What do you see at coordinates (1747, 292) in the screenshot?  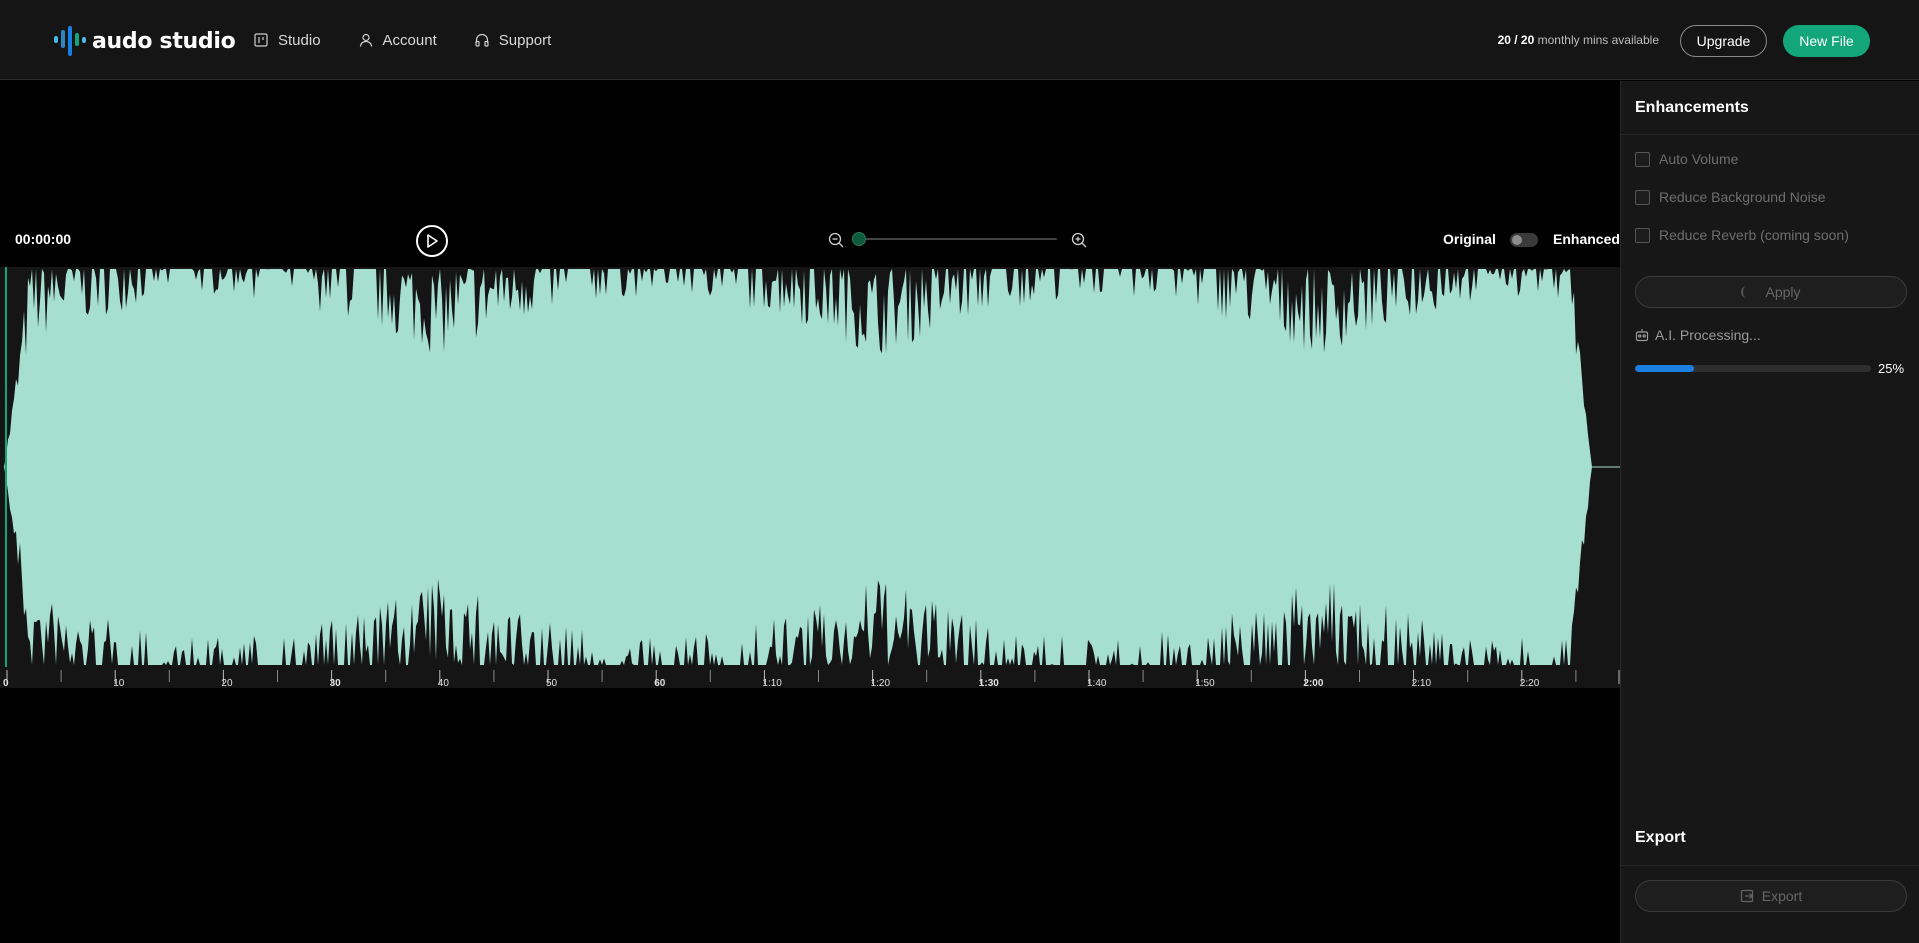 I see `loading-spinner-icon` at bounding box center [1747, 292].